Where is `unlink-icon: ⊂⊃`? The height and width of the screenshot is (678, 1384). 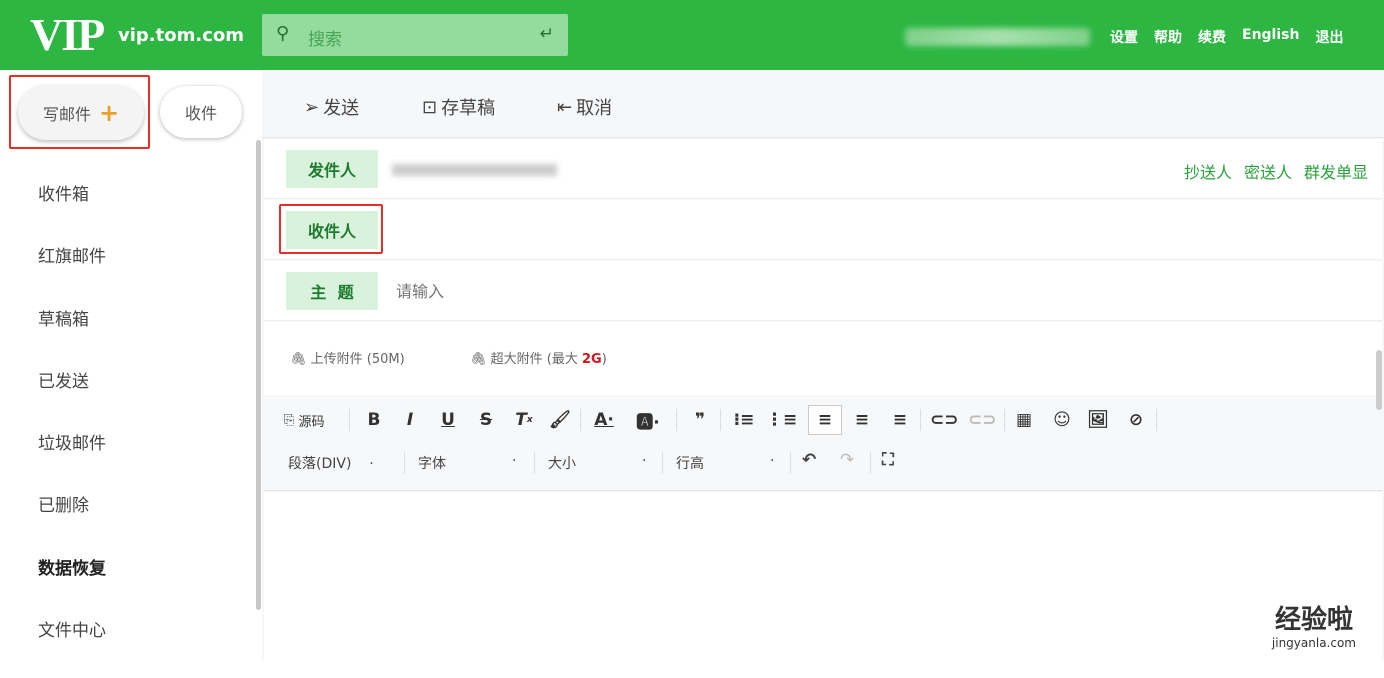 unlink-icon: ⊂⊃ is located at coordinates (982, 420).